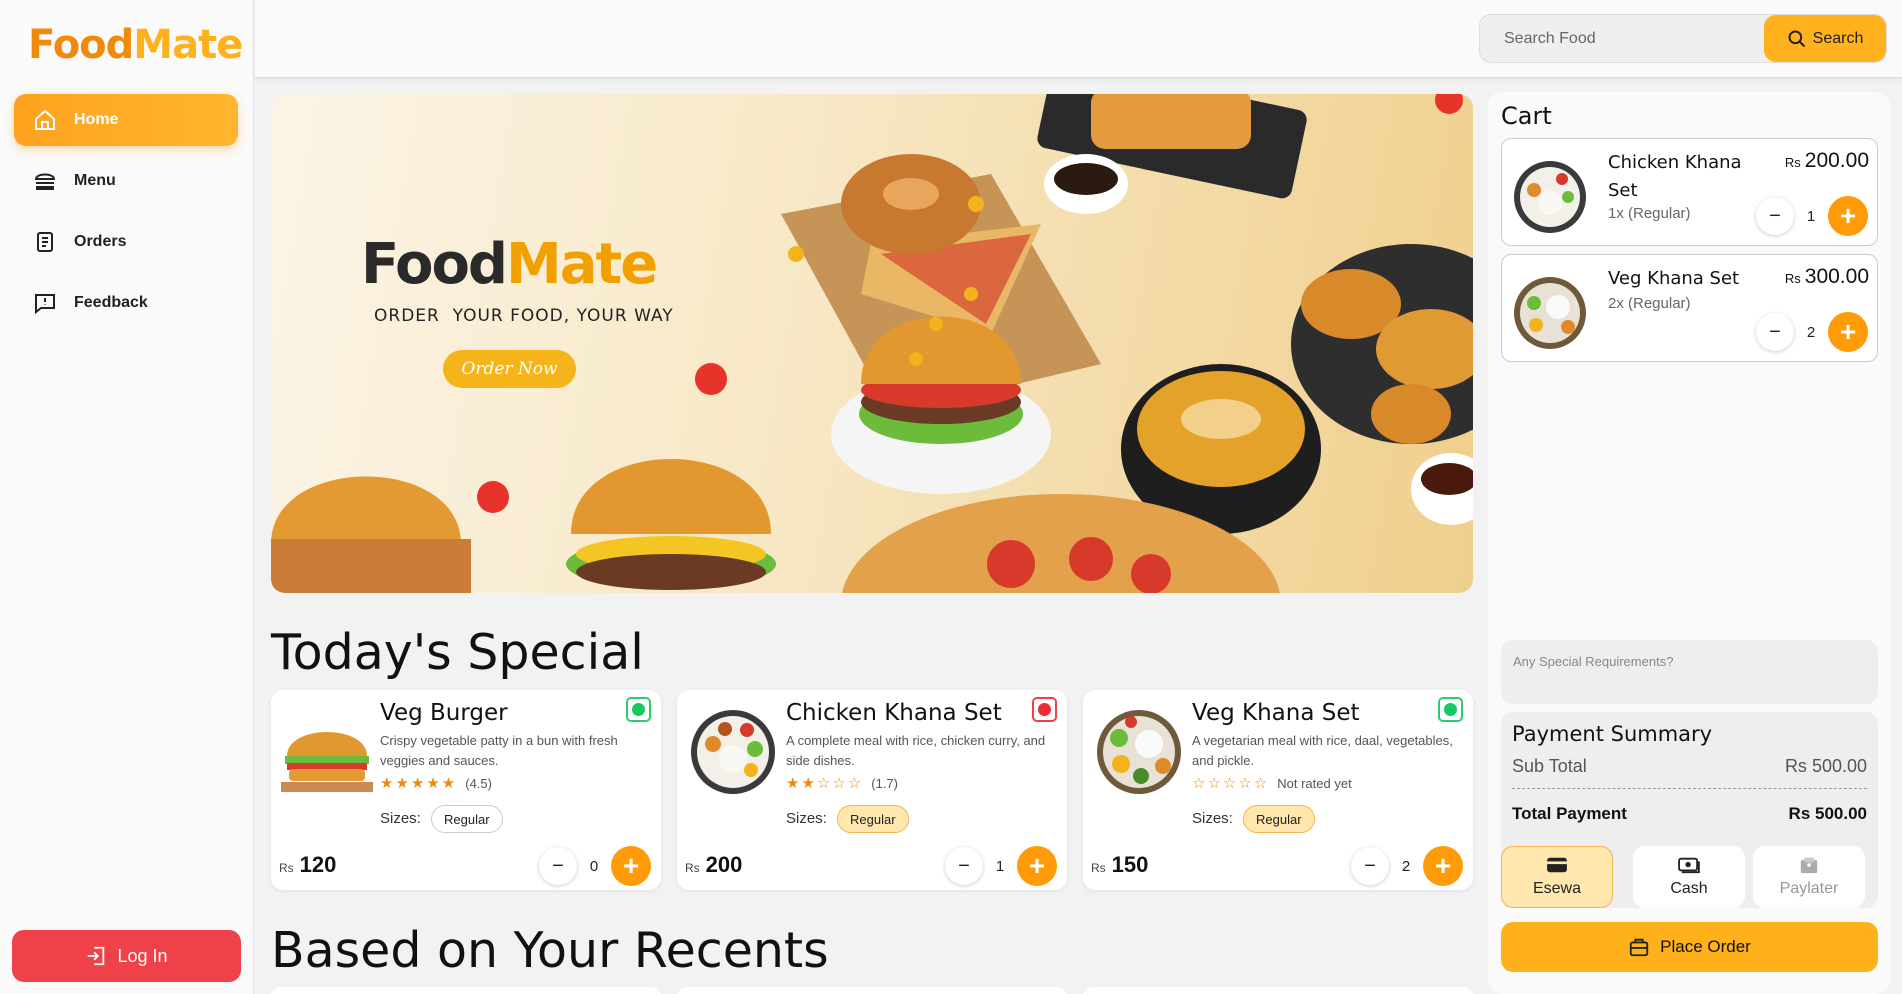  I want to click on cart-title: Cart, so click(1526, 116).